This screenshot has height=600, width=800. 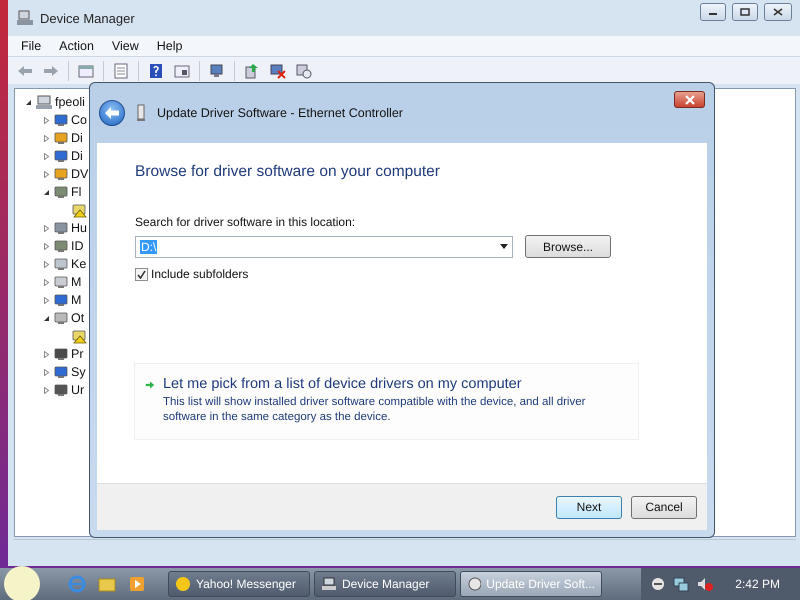 I want to click on back-arrow-icon, so click(x=112, y=113).